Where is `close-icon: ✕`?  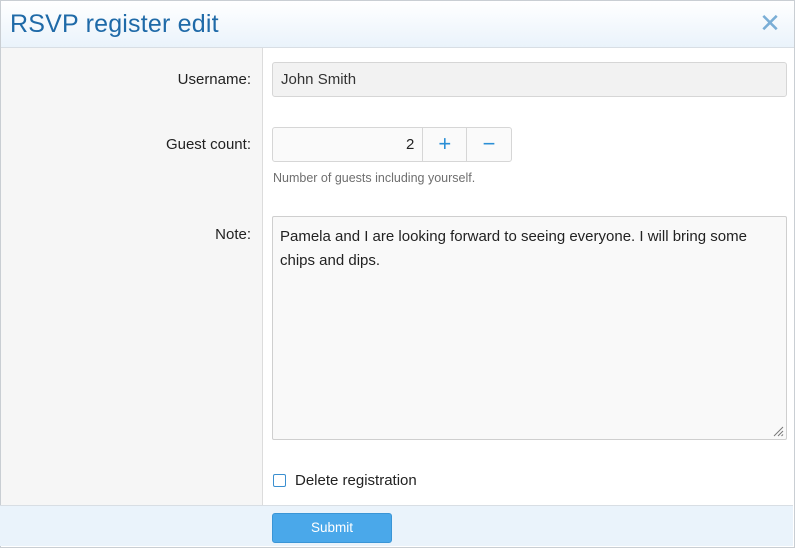 close-icon: ✕ is located at coordinates (770, 23).